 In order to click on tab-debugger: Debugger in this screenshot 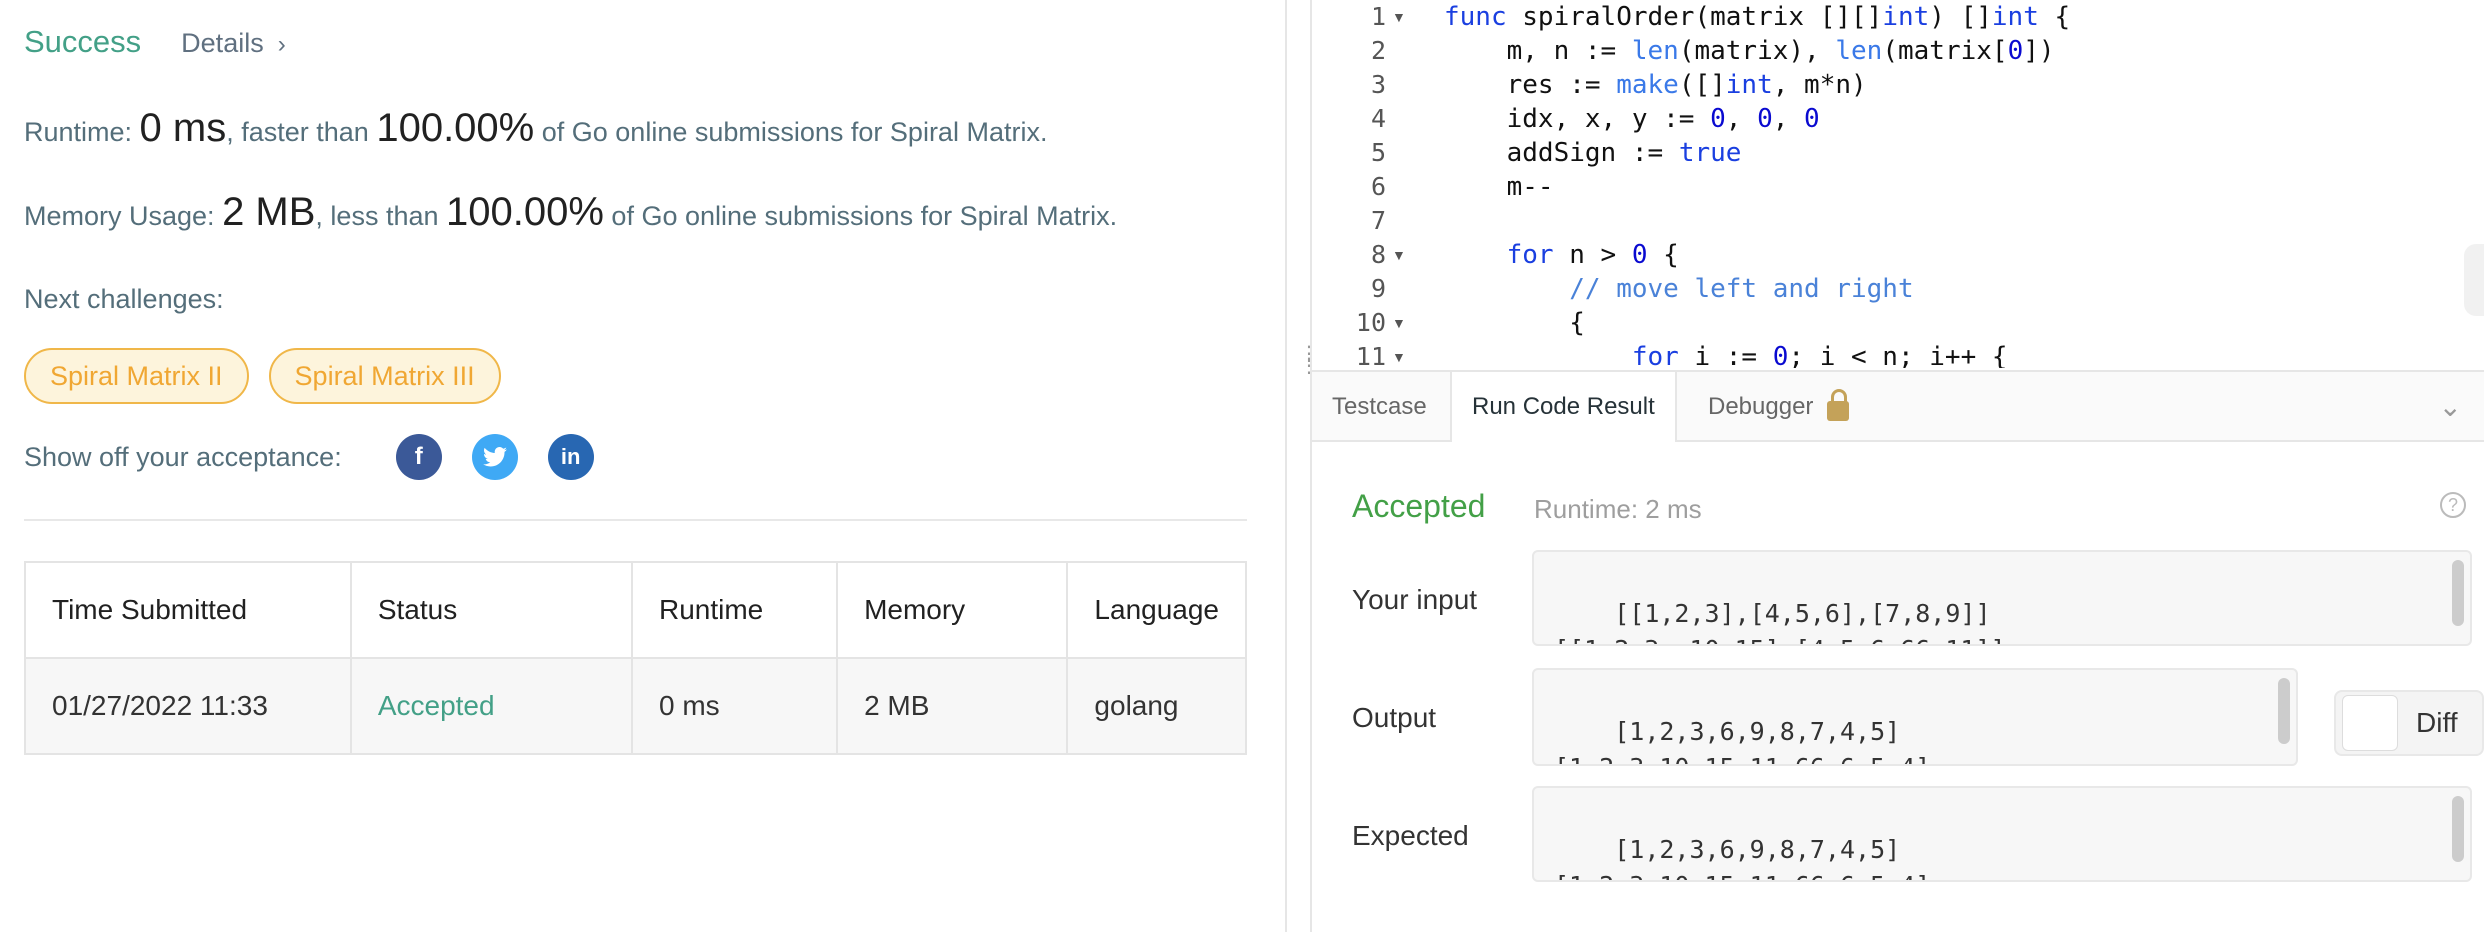, I will do `click(1778, 407)`.